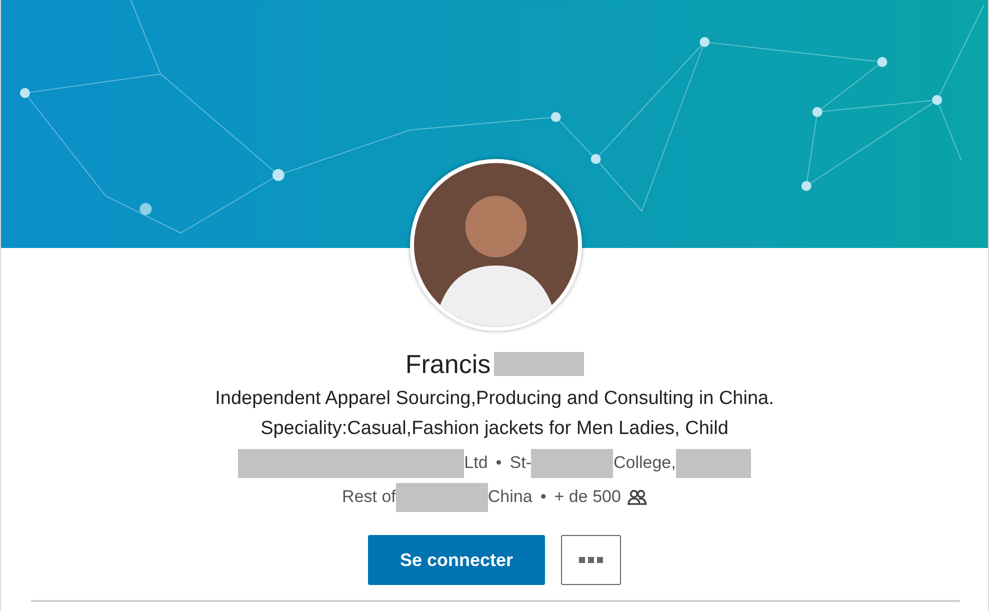 The height and width of the screenshot is (611, 989). Describe the element at coordinates (369, 497) in the screenshot. I see `location-text: Rest of` at that location.